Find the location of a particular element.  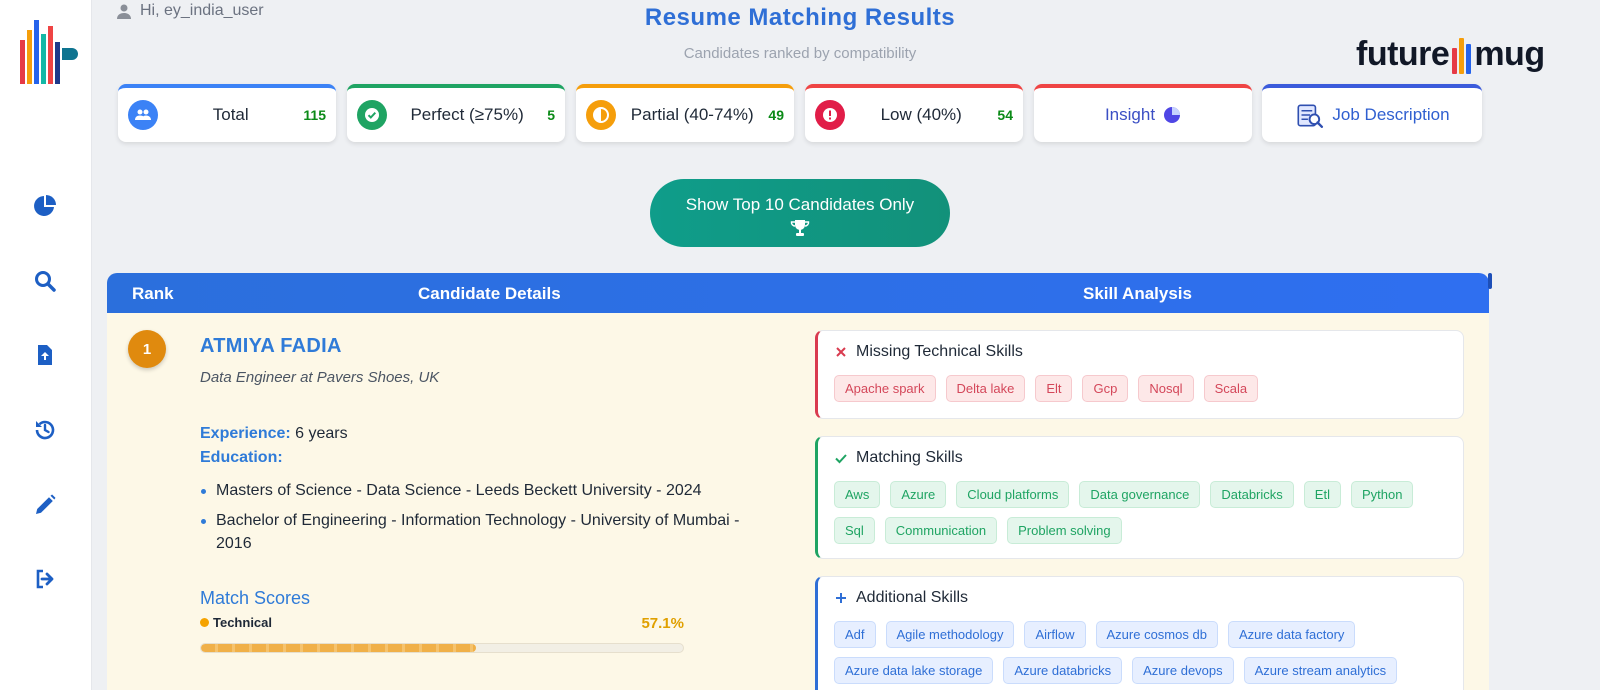

show-top10-label: Show Top 10 Candidates Only is located at coordinates (800, 204).